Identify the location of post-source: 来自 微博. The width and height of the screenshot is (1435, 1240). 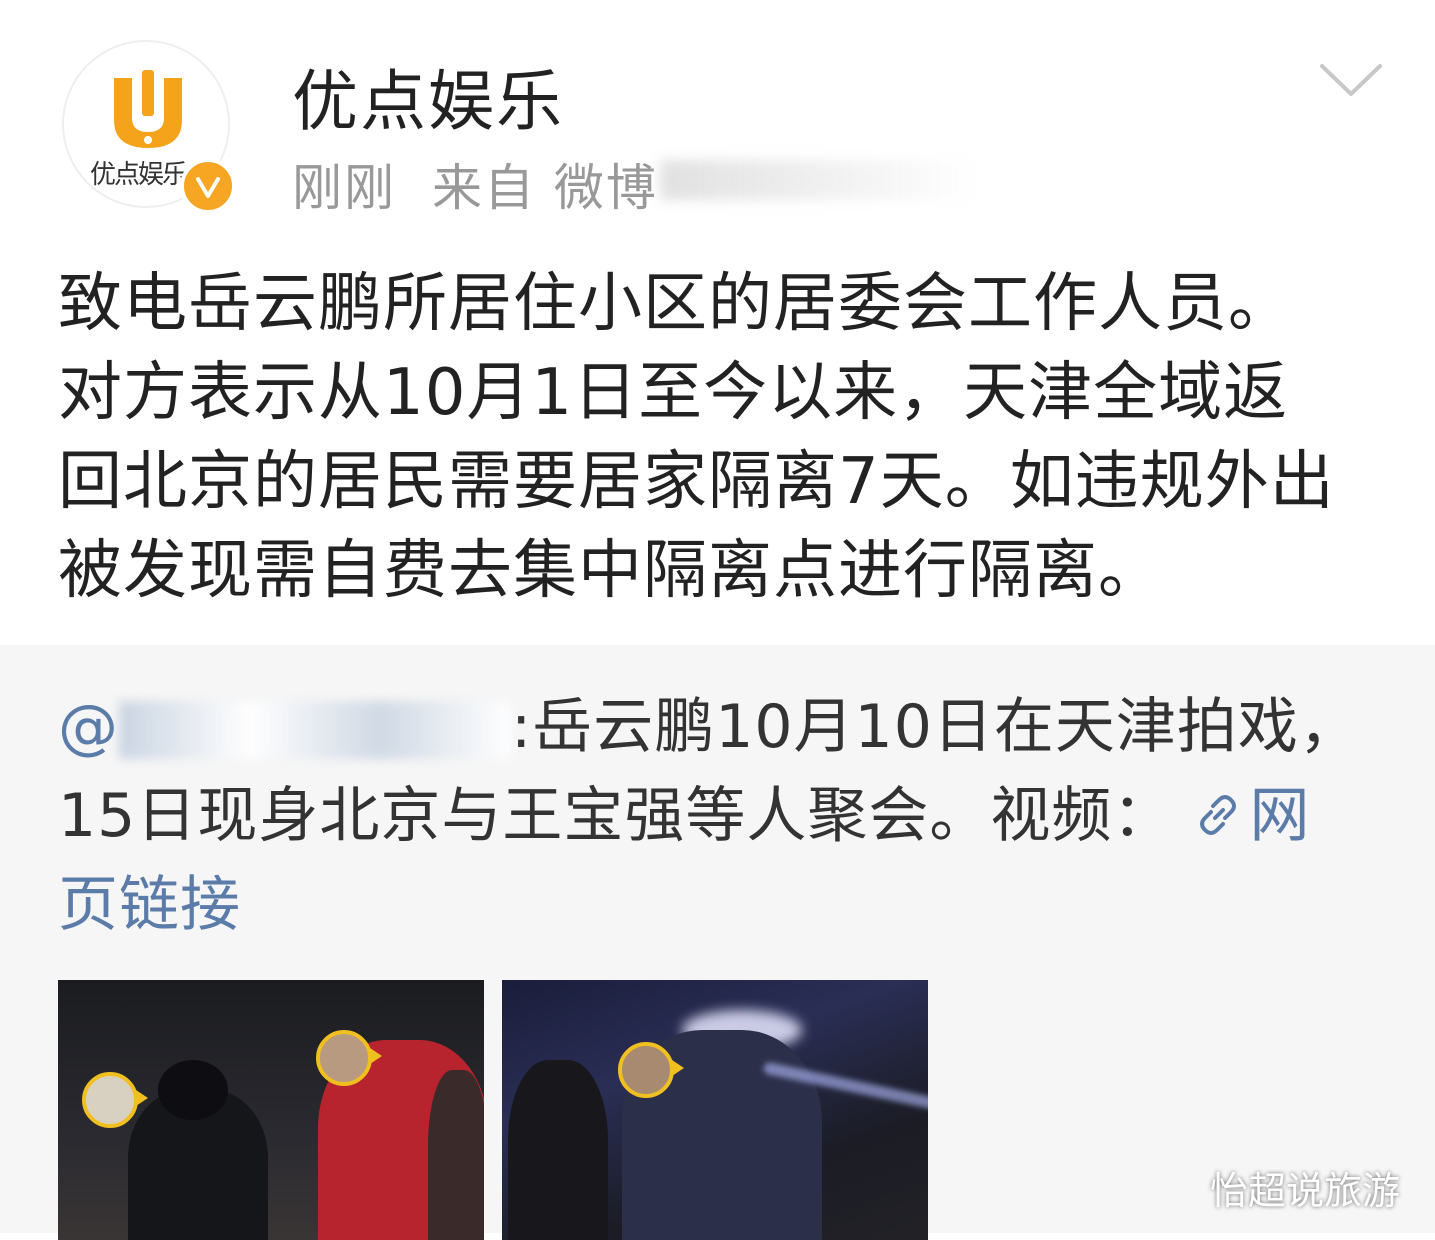
(545, 188).